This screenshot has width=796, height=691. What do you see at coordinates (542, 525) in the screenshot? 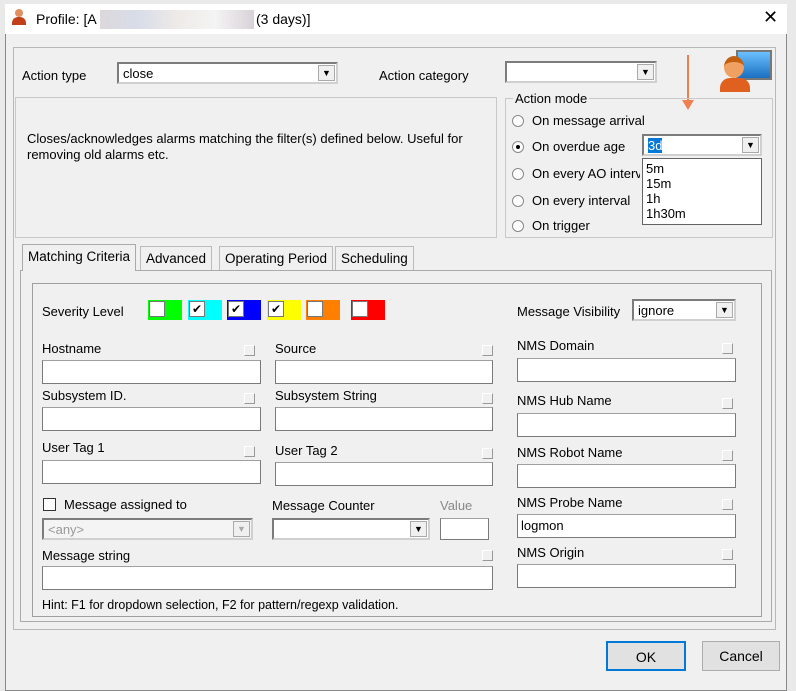
I see `nms-probe-value: logmon` at bounding box center [542, 525].